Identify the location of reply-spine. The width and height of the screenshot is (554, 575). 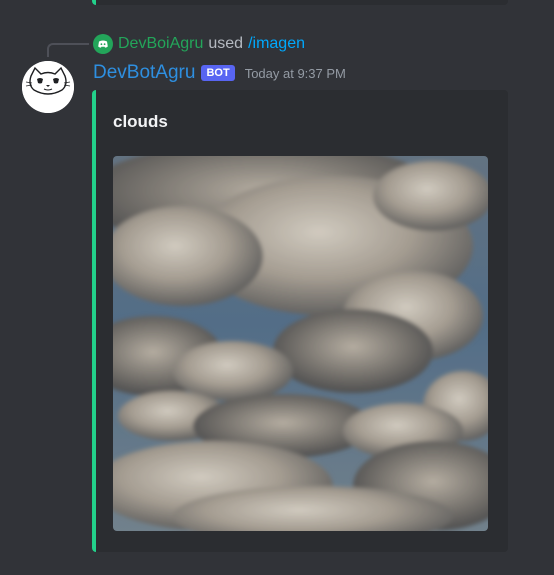
(68, 50).